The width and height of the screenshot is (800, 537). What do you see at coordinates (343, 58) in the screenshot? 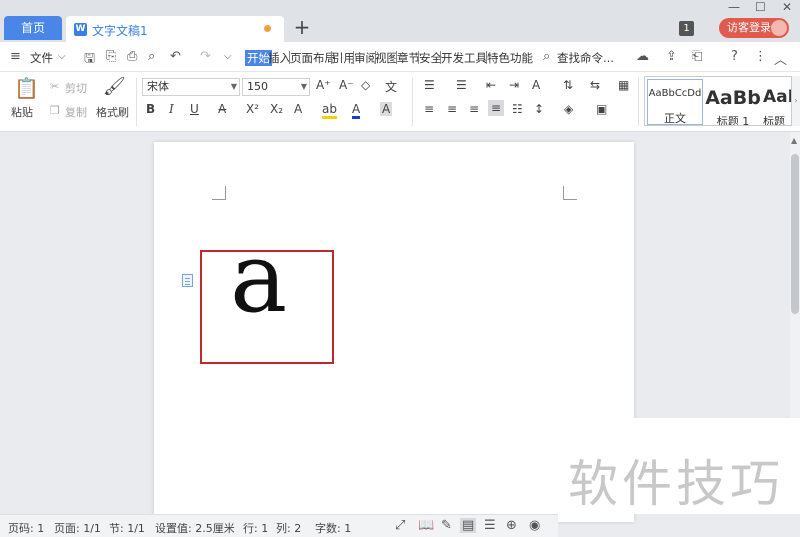
I see `menu-references: 引用` at bounding box center [343, 58].